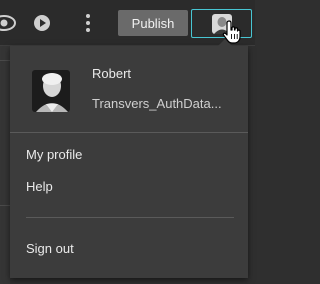 The width and height of the screenshot is (320, 284). I want to click on menu-item-my-profile: My profile, so click(54, 154).